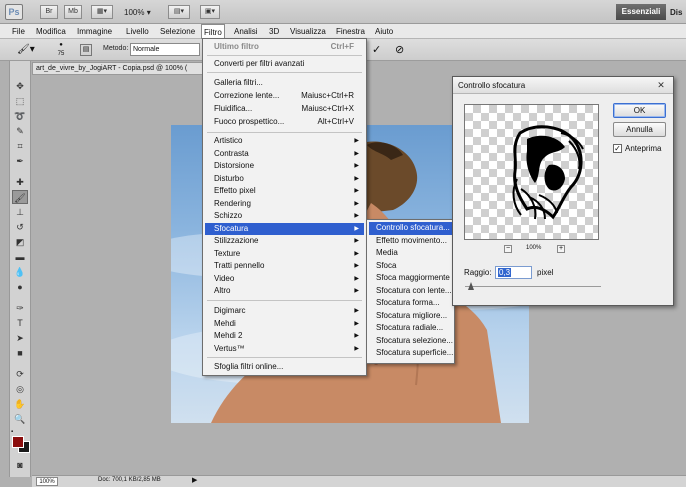 The height and width of the screenshot is (487, 686). I want to click on menu-item-mehdi: Mehdi ▶, so click(284, 324).